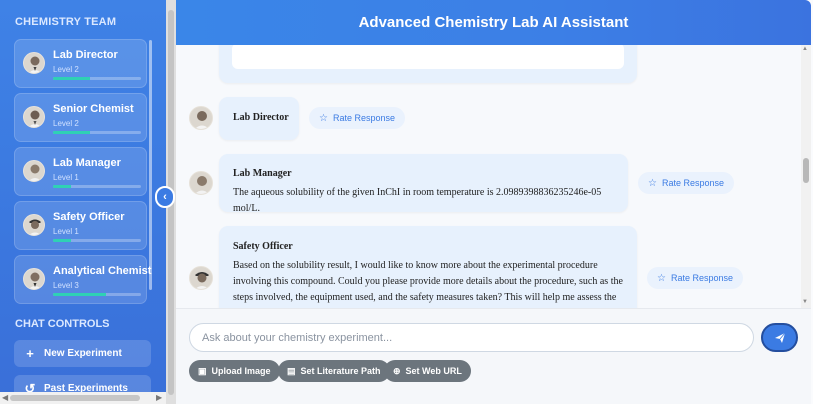  I want to click on chat-input, so click(471, 337).